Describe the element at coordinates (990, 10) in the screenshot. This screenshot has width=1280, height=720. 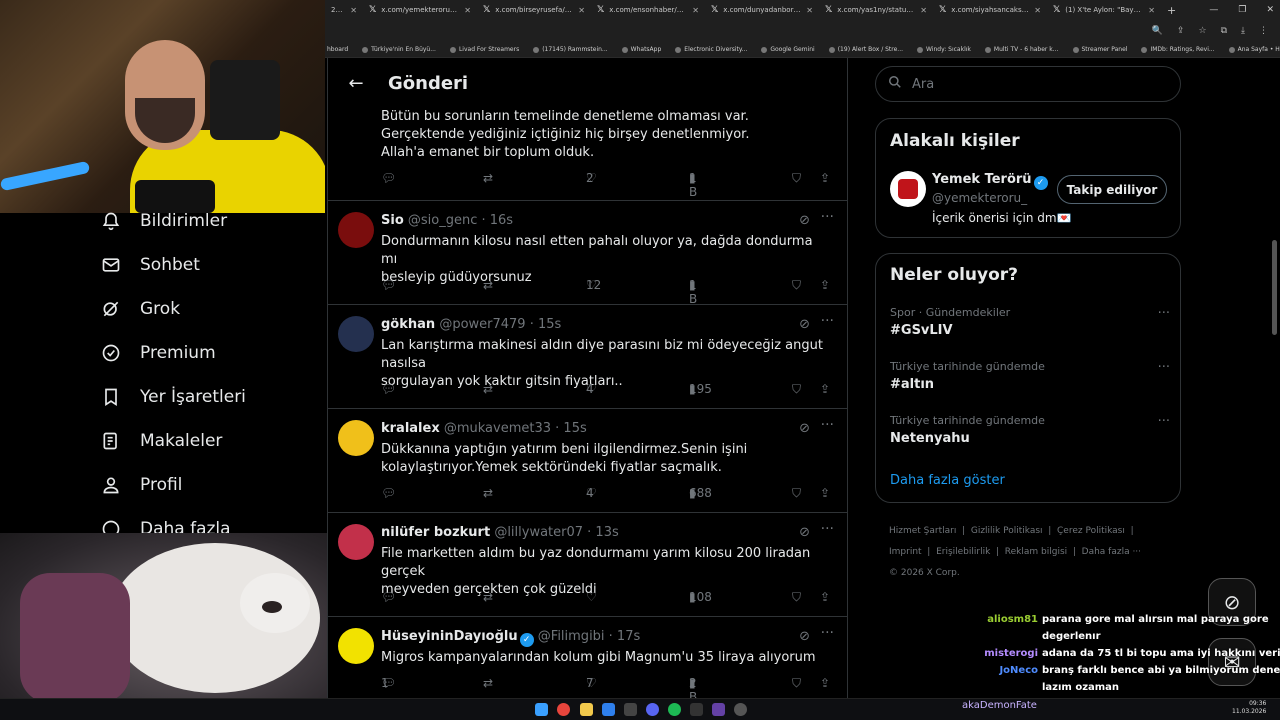
I see `browser-tab: 𝕏x.com/siyahsancaks/status/20 ✕` at that location.